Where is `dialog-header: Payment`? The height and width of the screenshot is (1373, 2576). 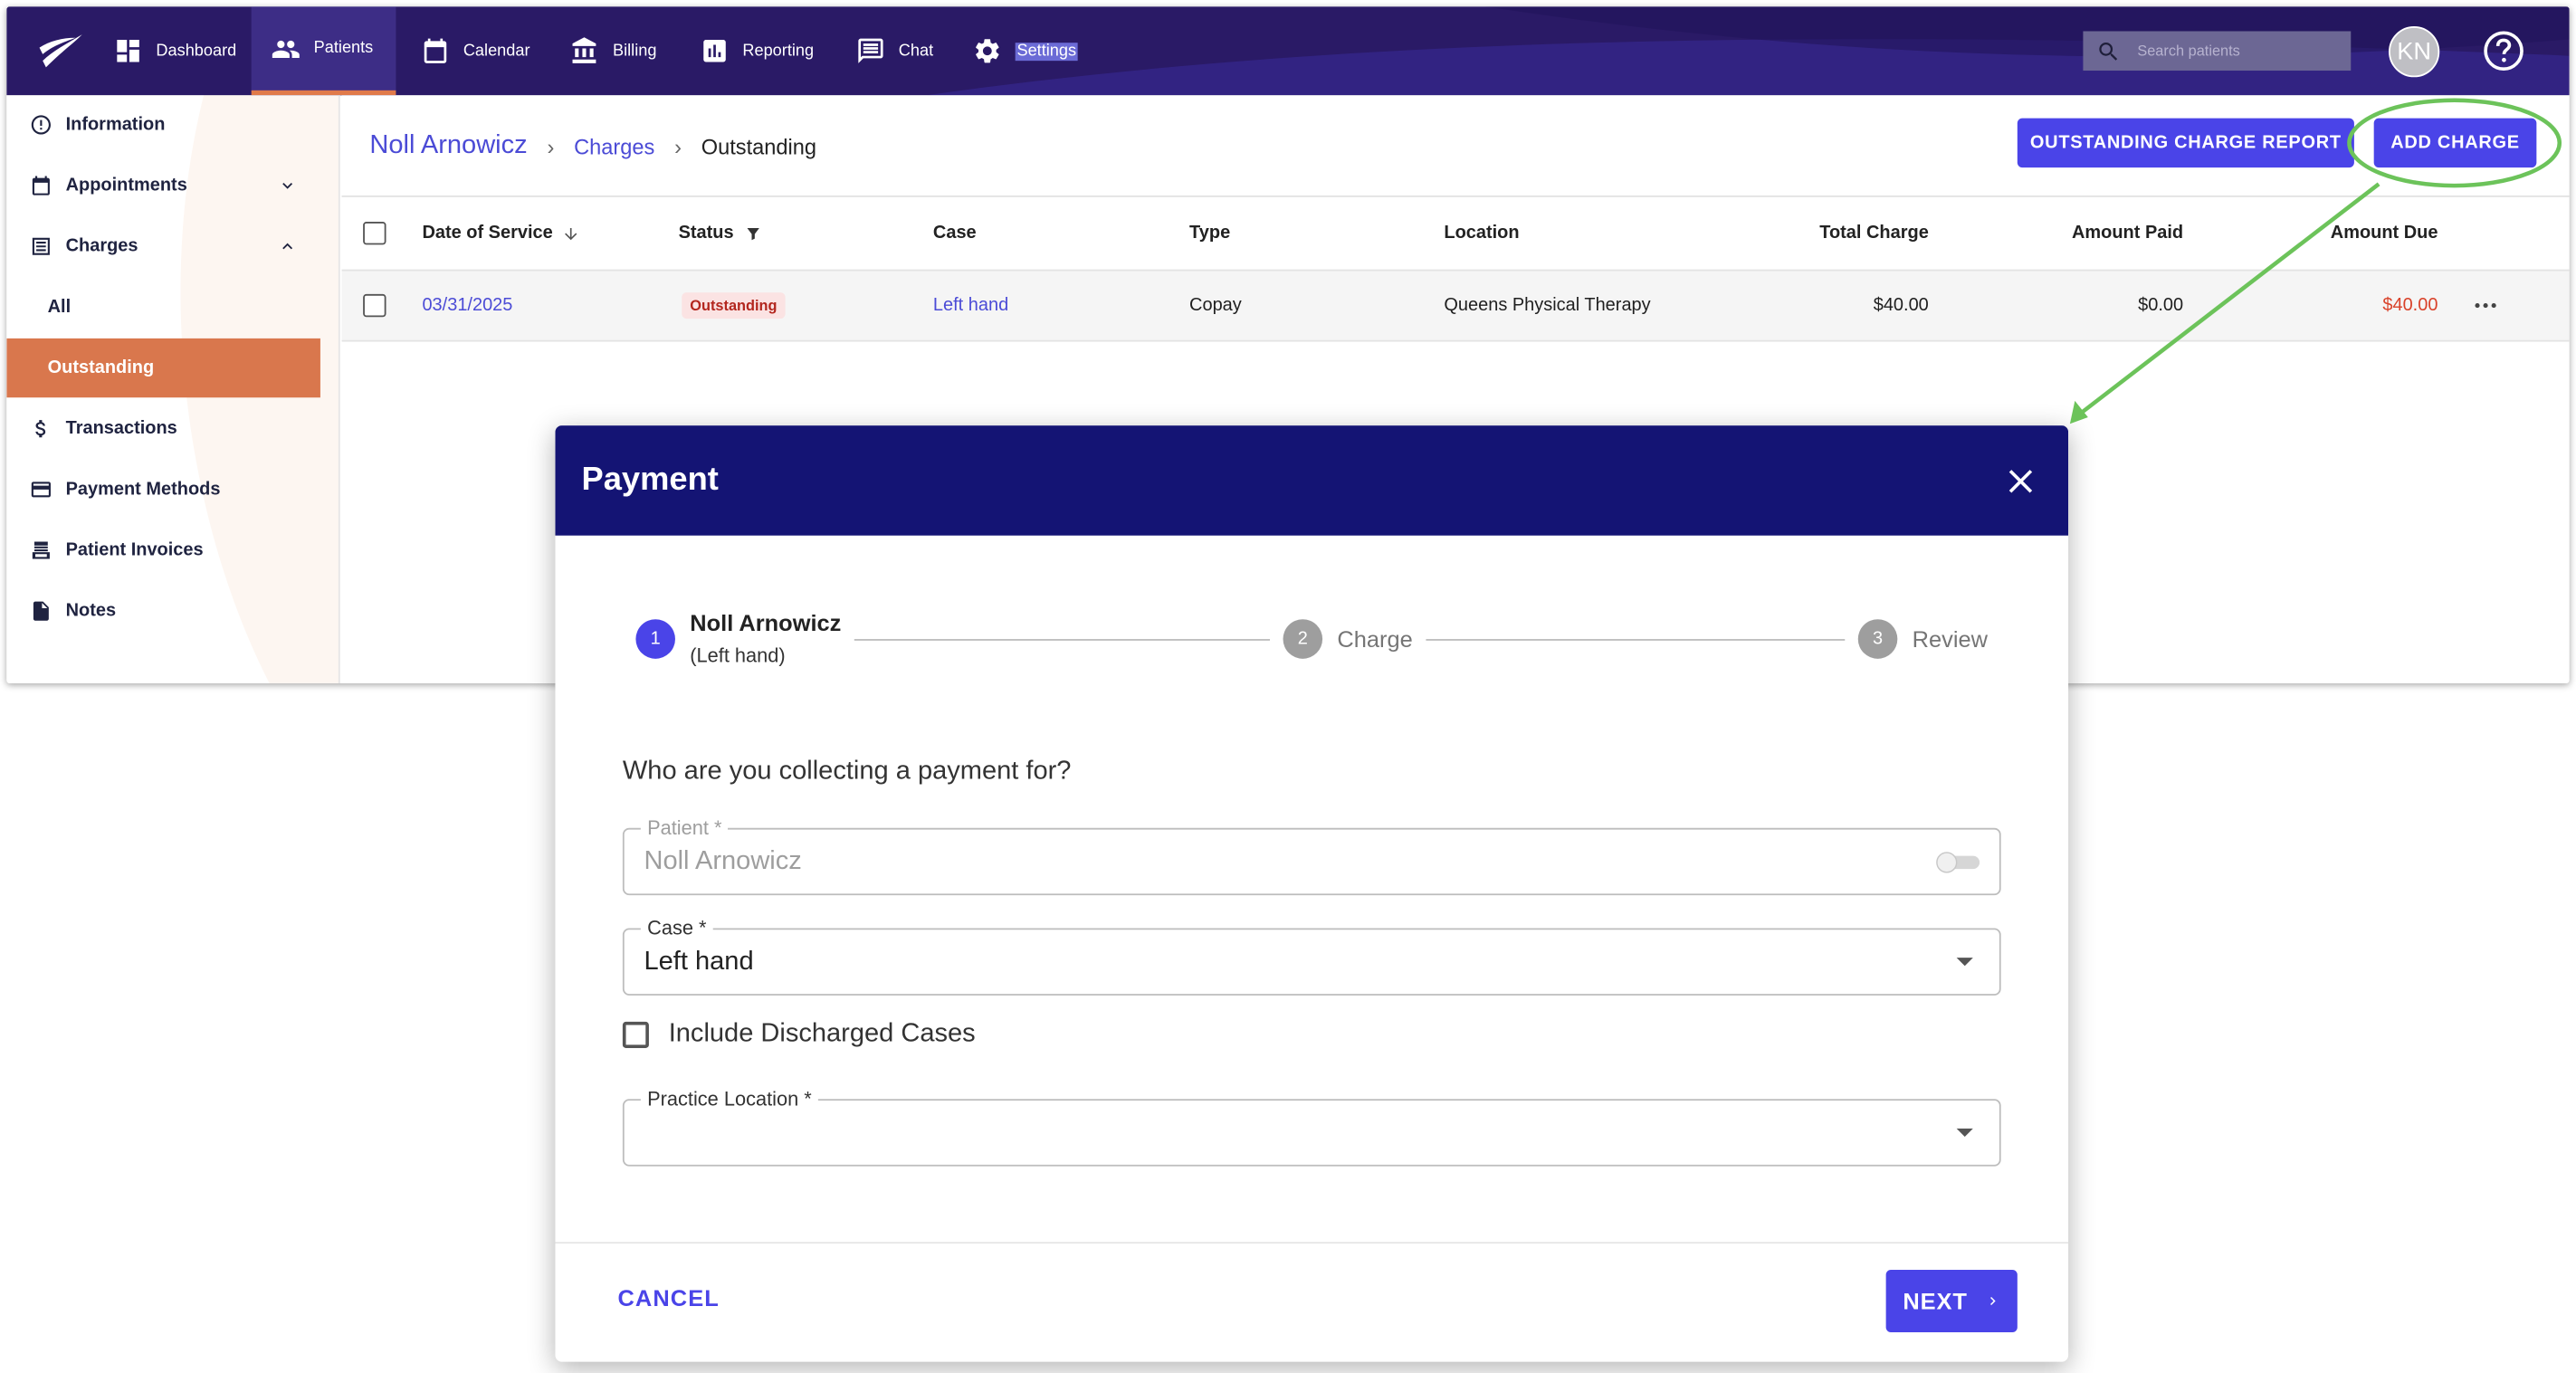 dialog-header: Payment is located at coordinates (1312, 480).